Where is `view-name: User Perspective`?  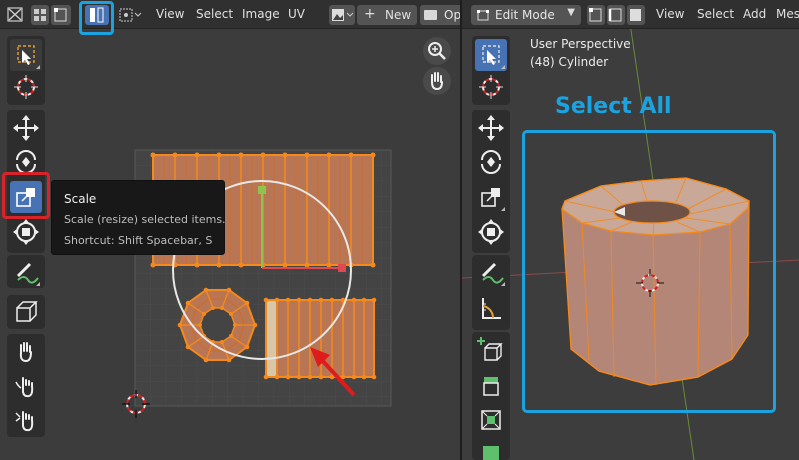 view-name: User Perspective is located at coordinates (580, 44).